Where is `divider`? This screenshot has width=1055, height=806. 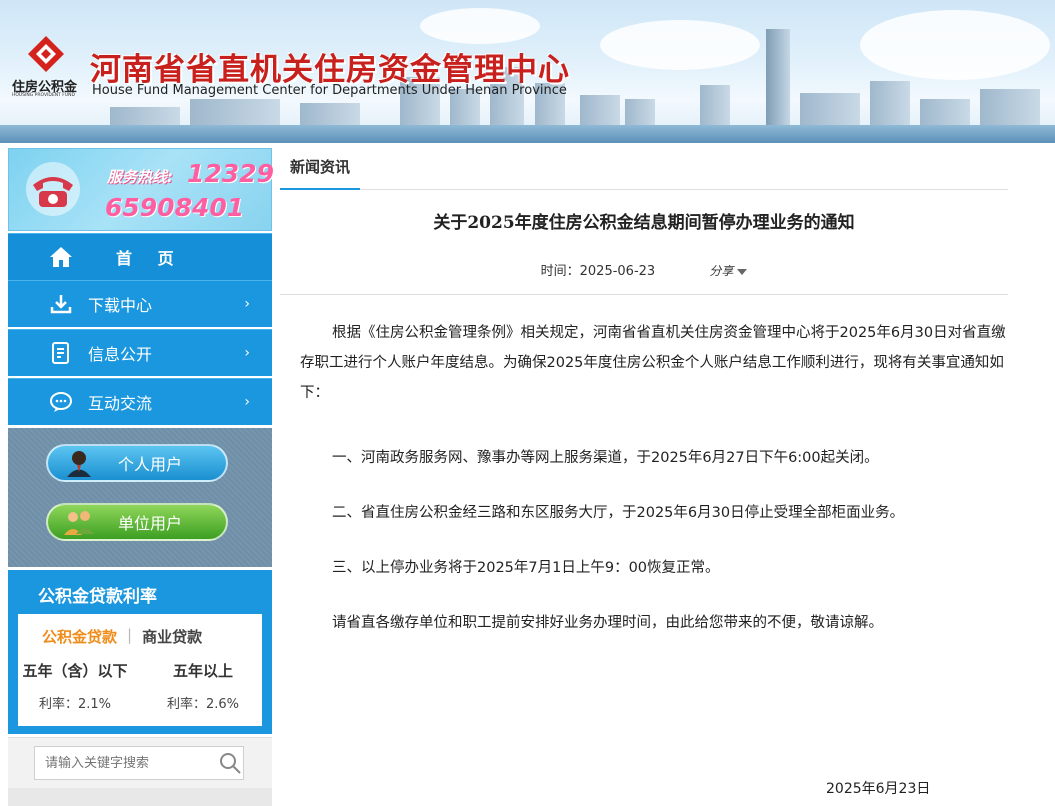
divider is located at coordinates (644, 294).